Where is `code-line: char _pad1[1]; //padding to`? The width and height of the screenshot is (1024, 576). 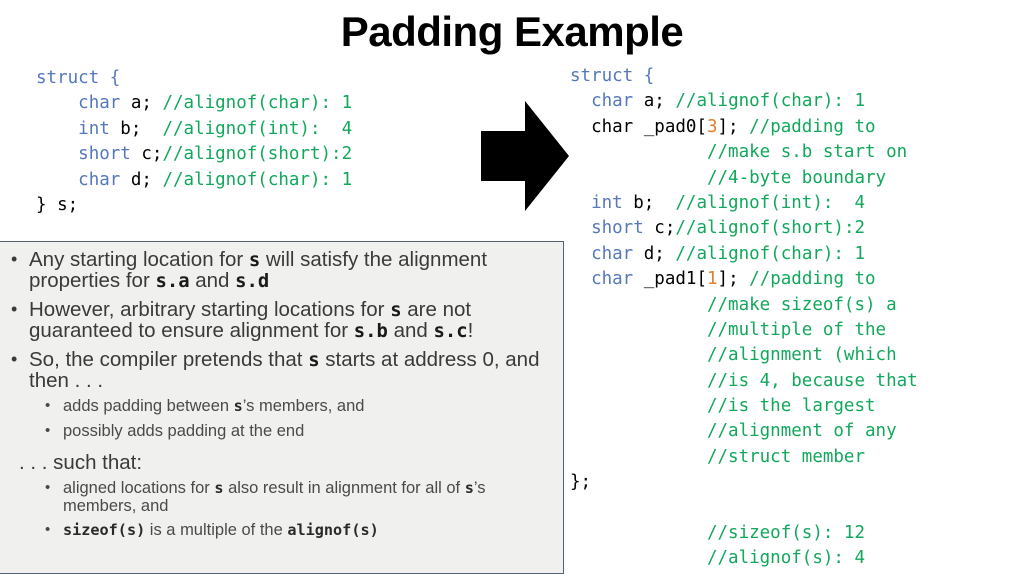
code-line: char _pad1[1]; //padding to is located at coordinates (744, 279).